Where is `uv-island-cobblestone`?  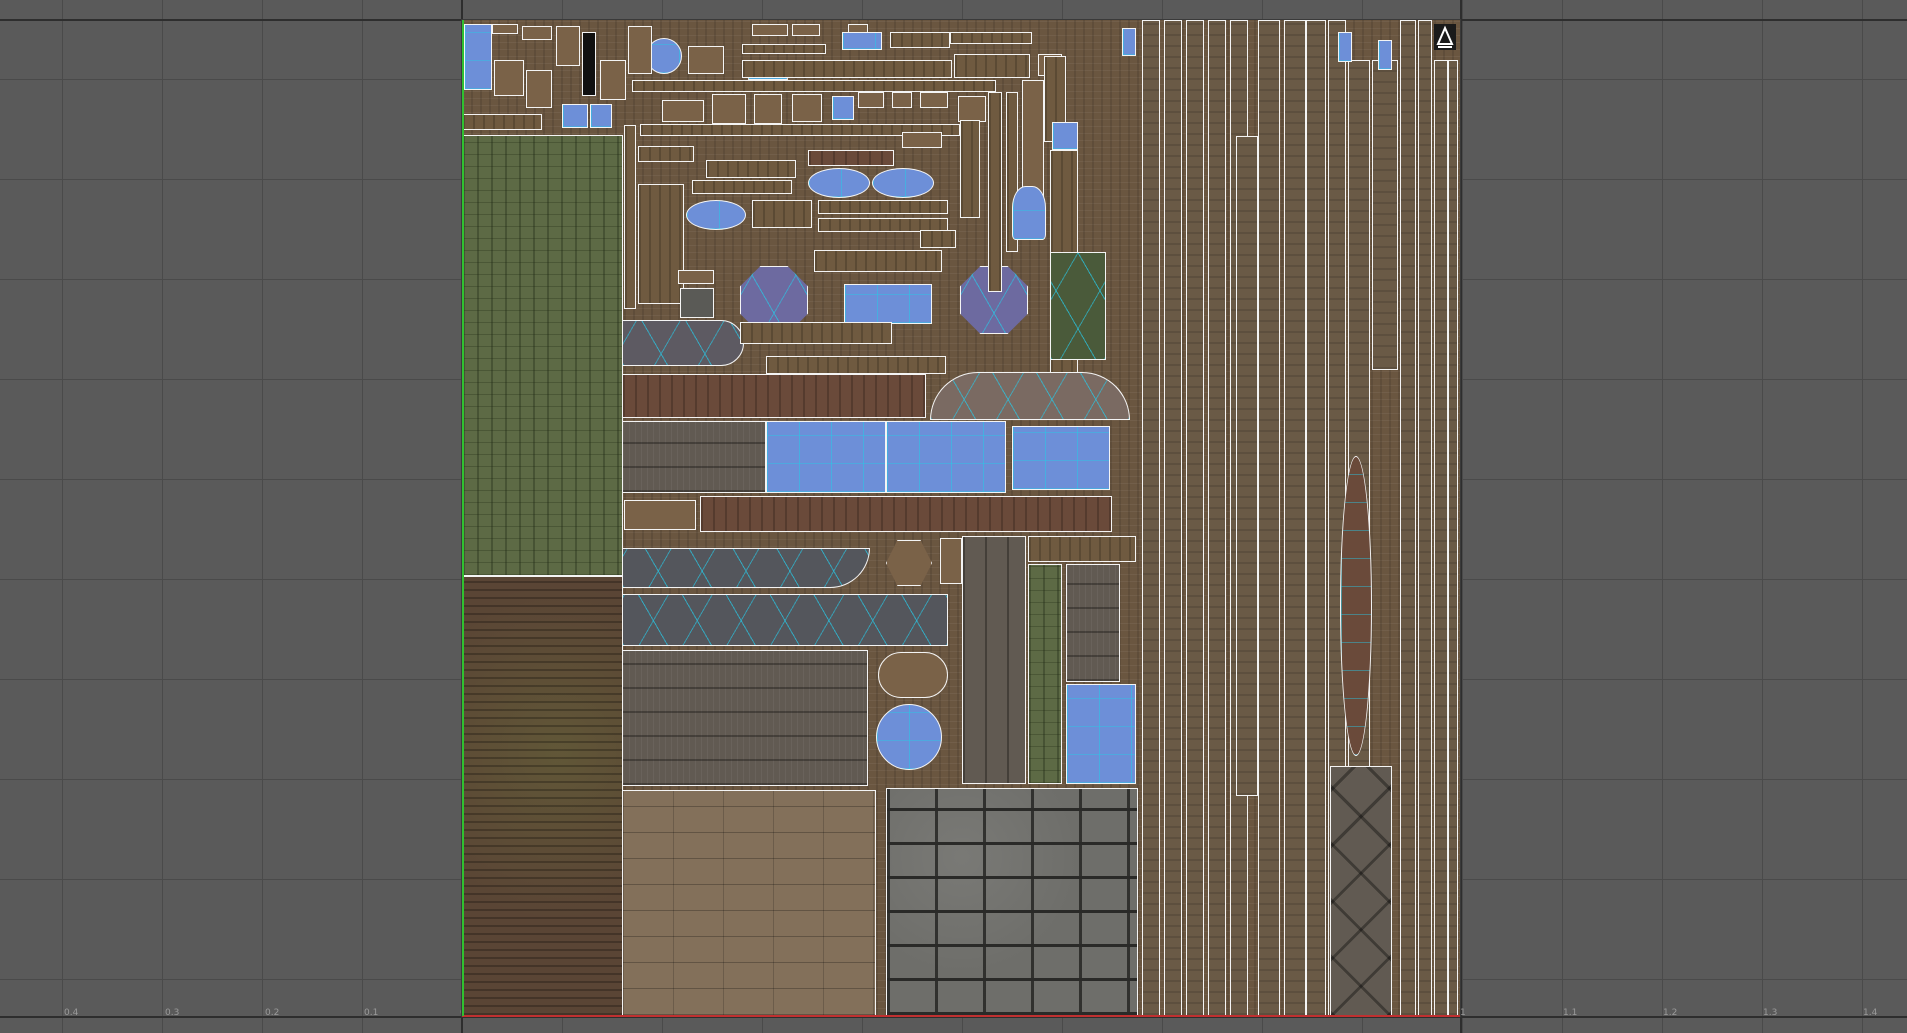 uv-island-cobblestone is located at coordinates (1012, 902).